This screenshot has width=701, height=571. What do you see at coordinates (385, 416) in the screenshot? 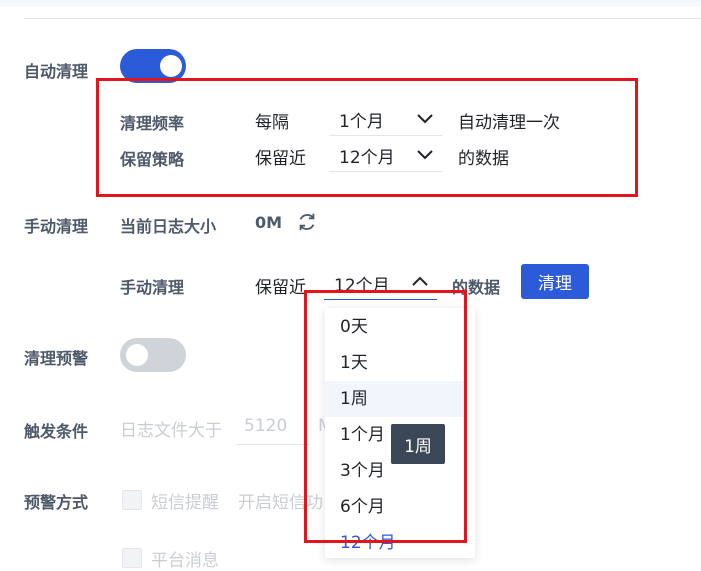
I see `annotation-box-dropdown` at bounding box center [385, 416].